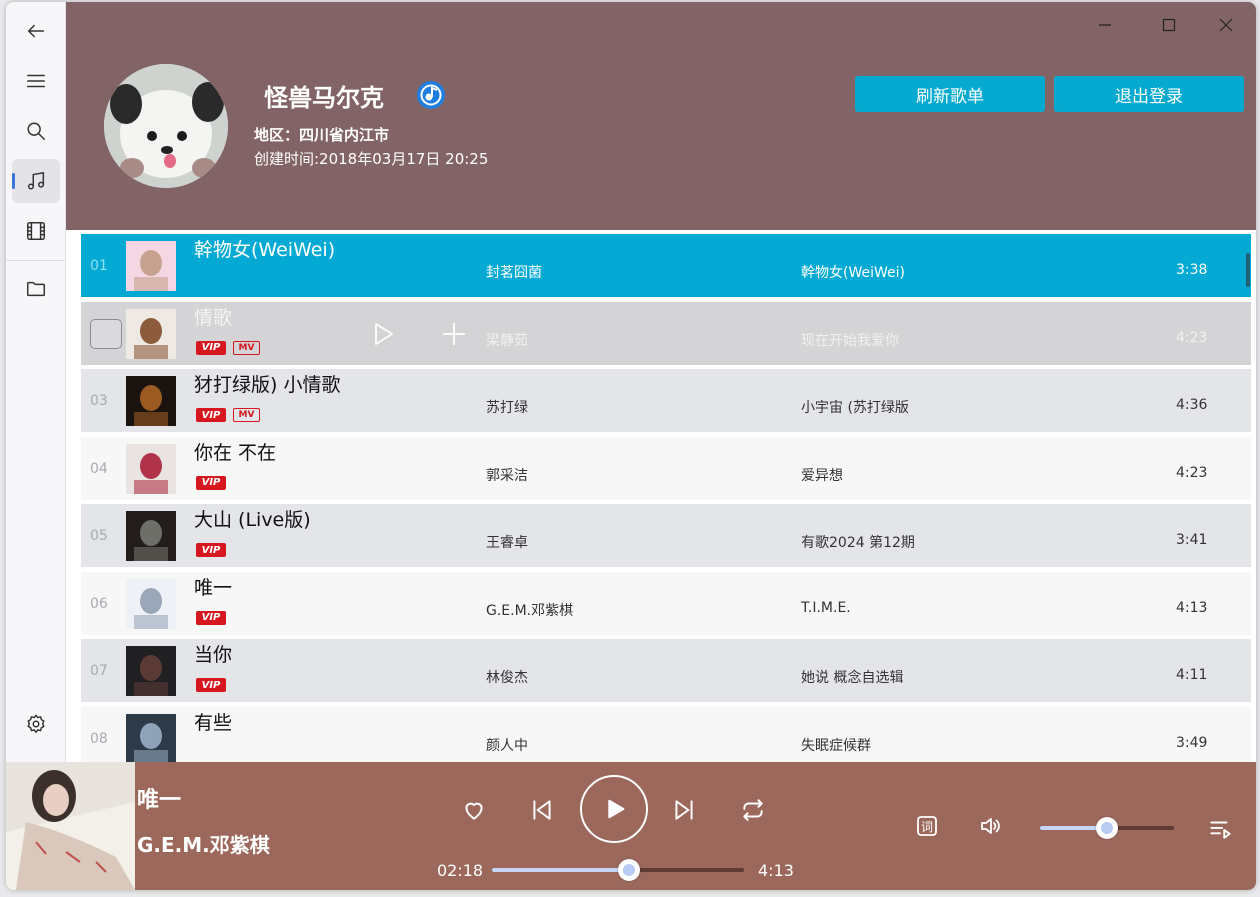 This screenshot has height=897, width=1260. I want to click on row-add-button, so click(454, 334).